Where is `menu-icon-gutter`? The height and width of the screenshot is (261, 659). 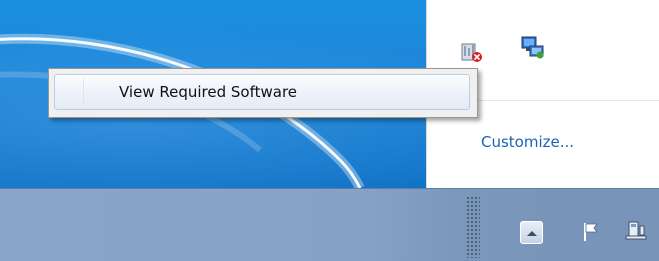 menu-icon-gutter is located at coordinates (83, 92).